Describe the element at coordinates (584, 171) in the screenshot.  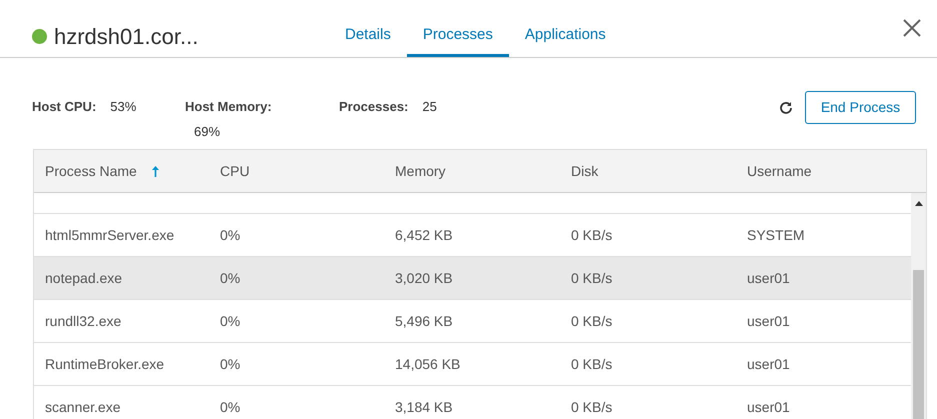
I see `column-header: Disk` at that location.